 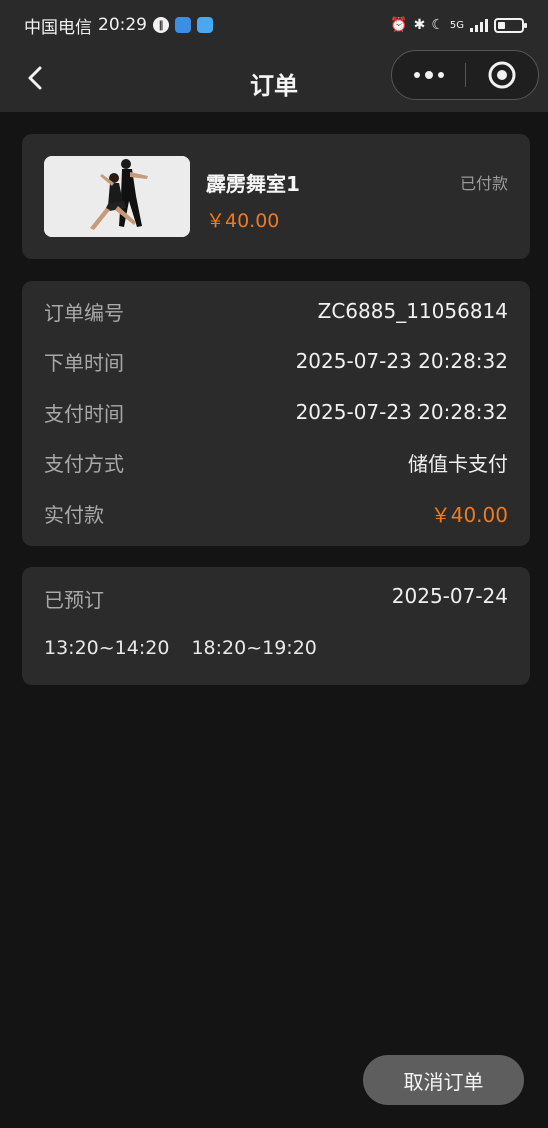 What do you see at coordinates (205, 25) in the screenshot?
I see `cloud-app-icon` at bounding box center [205, 25].